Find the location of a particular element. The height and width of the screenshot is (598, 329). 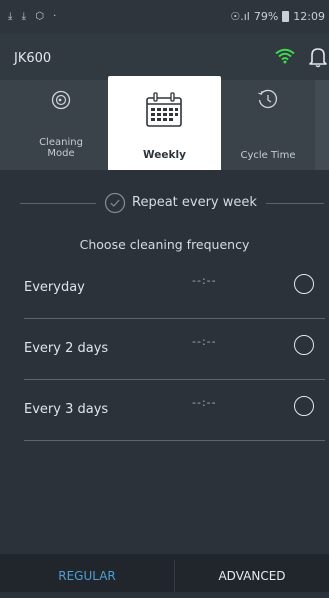

list-item: Everyday --:-- is located at coordinates (164, 288).